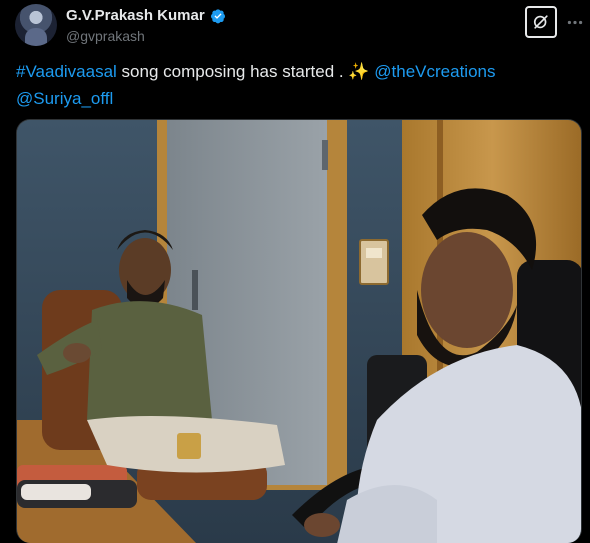  I want to click on grok-icon, so click(540, 22).